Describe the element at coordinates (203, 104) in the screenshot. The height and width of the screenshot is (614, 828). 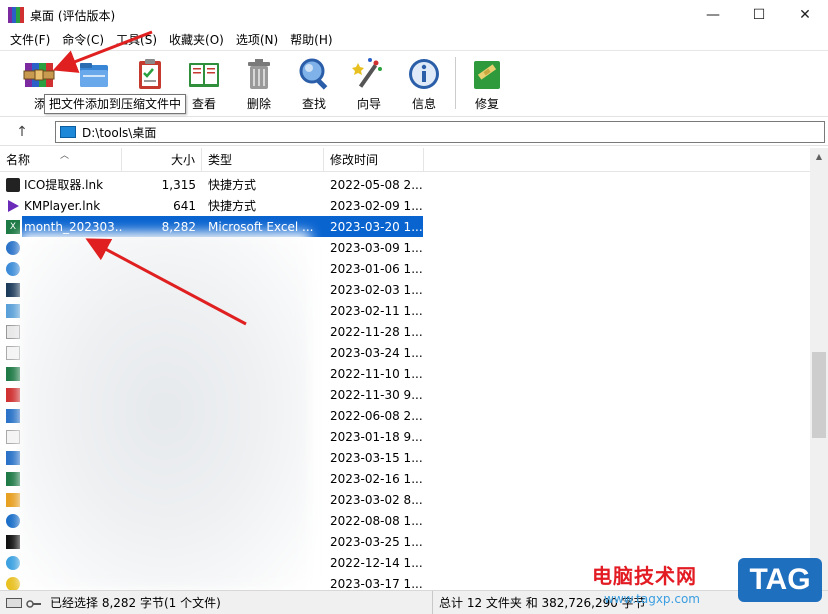
I see `view-label: 查看` at that location.